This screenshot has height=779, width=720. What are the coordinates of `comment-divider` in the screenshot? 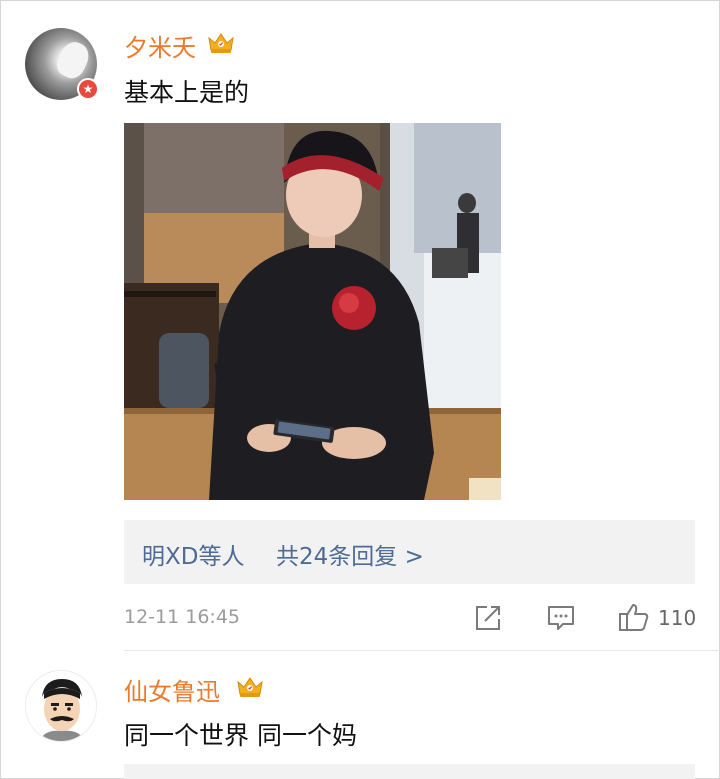 It's located at (422, 650).